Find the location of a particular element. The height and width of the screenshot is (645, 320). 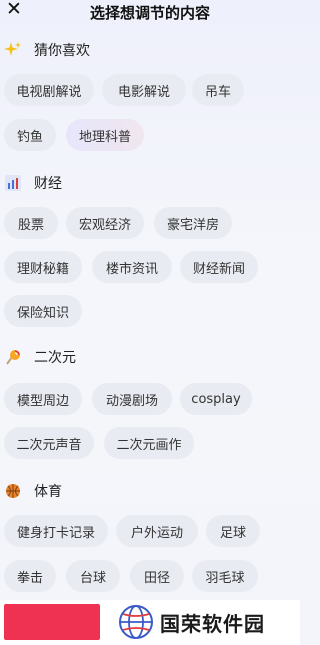

section-anime: 二次元 is located at coordinates (150, 357).